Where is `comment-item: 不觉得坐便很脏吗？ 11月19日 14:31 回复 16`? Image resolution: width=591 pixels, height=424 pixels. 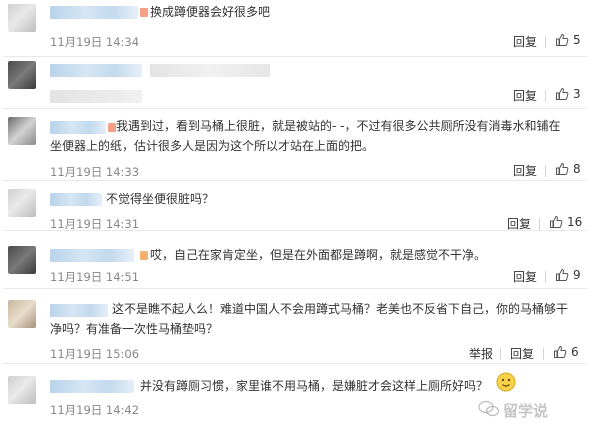
comment-item: 不觉得坐便很脏吗？ 11月19日 14:31 回复 16 is located at coordinates (295, 206).